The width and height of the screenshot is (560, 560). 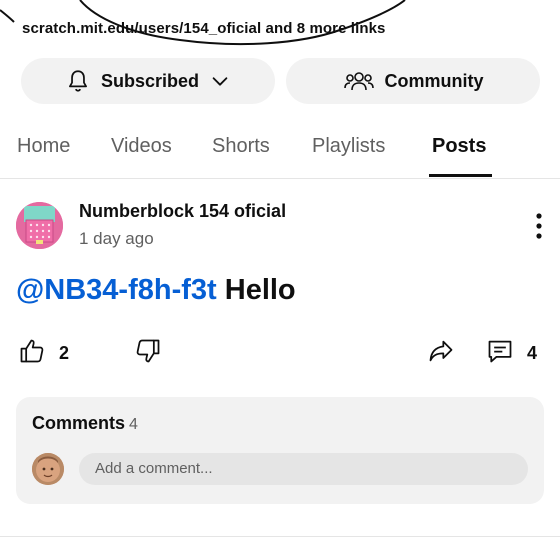 What do you see at coordinates (141, 146) in the screenshot?
I see `tab-videos: Videos` at bounding box center [141, 146].